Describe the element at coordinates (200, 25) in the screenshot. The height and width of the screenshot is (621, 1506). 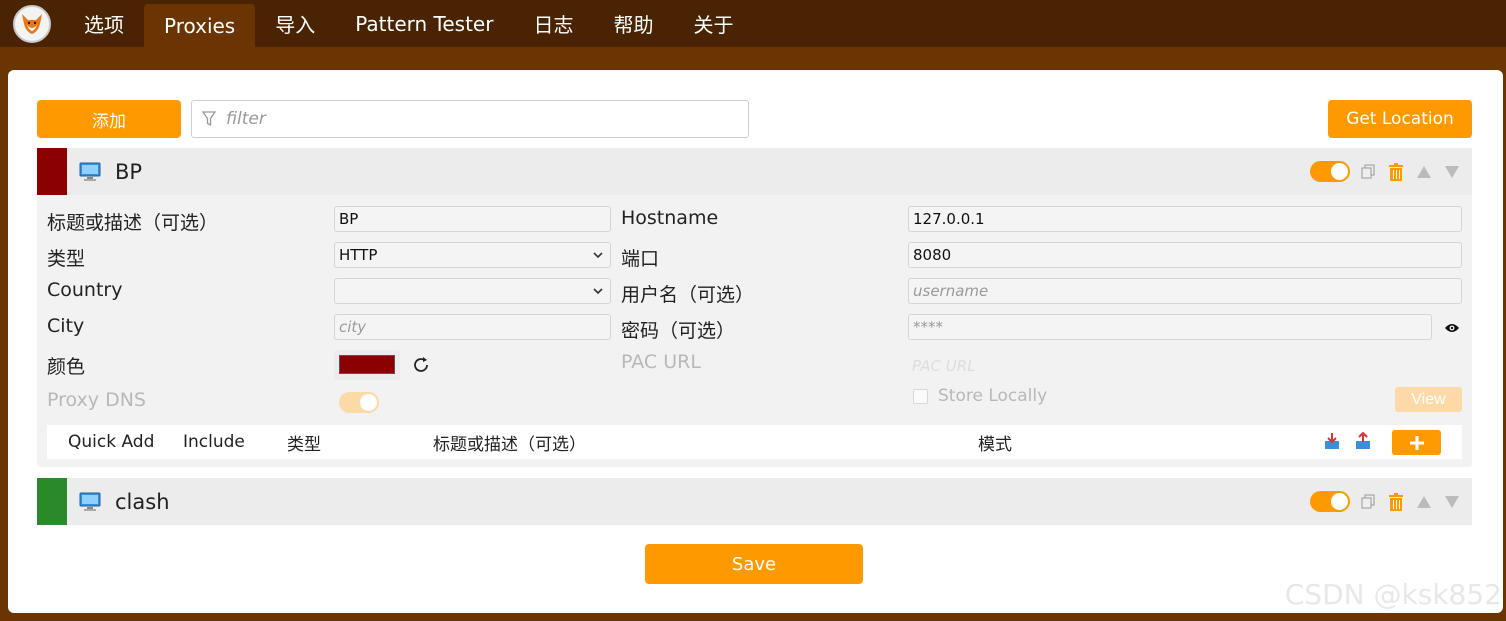
I see `tab-proxies: Proxies` at that location.